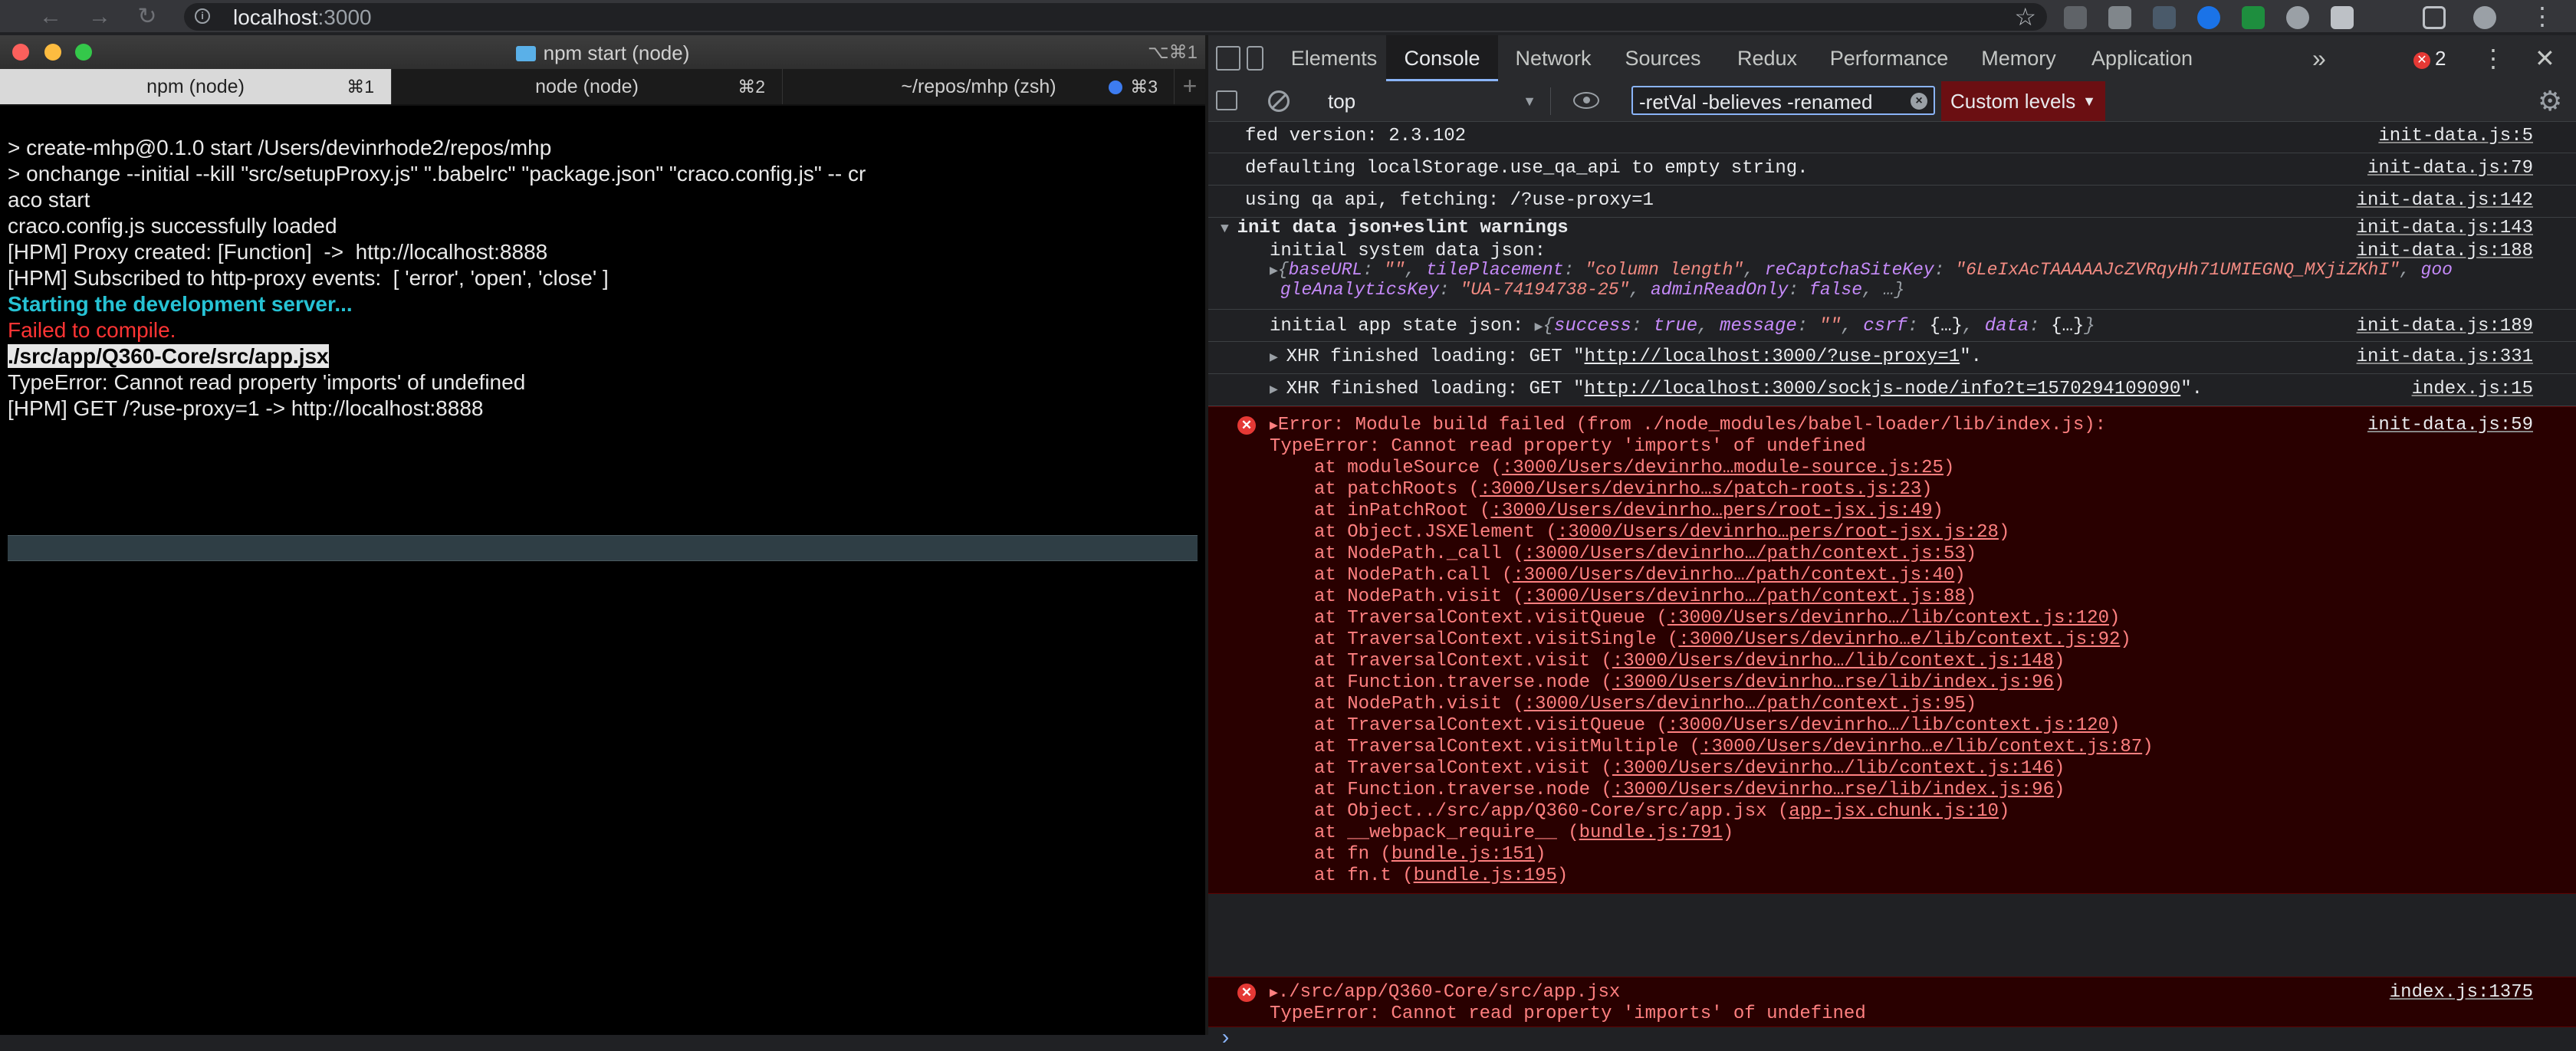  What do you see at coordinates (586, 86) in the screenshot?
I see `terminal-tab-2: node (node) ⌘2` at bounding box center [586, 86].